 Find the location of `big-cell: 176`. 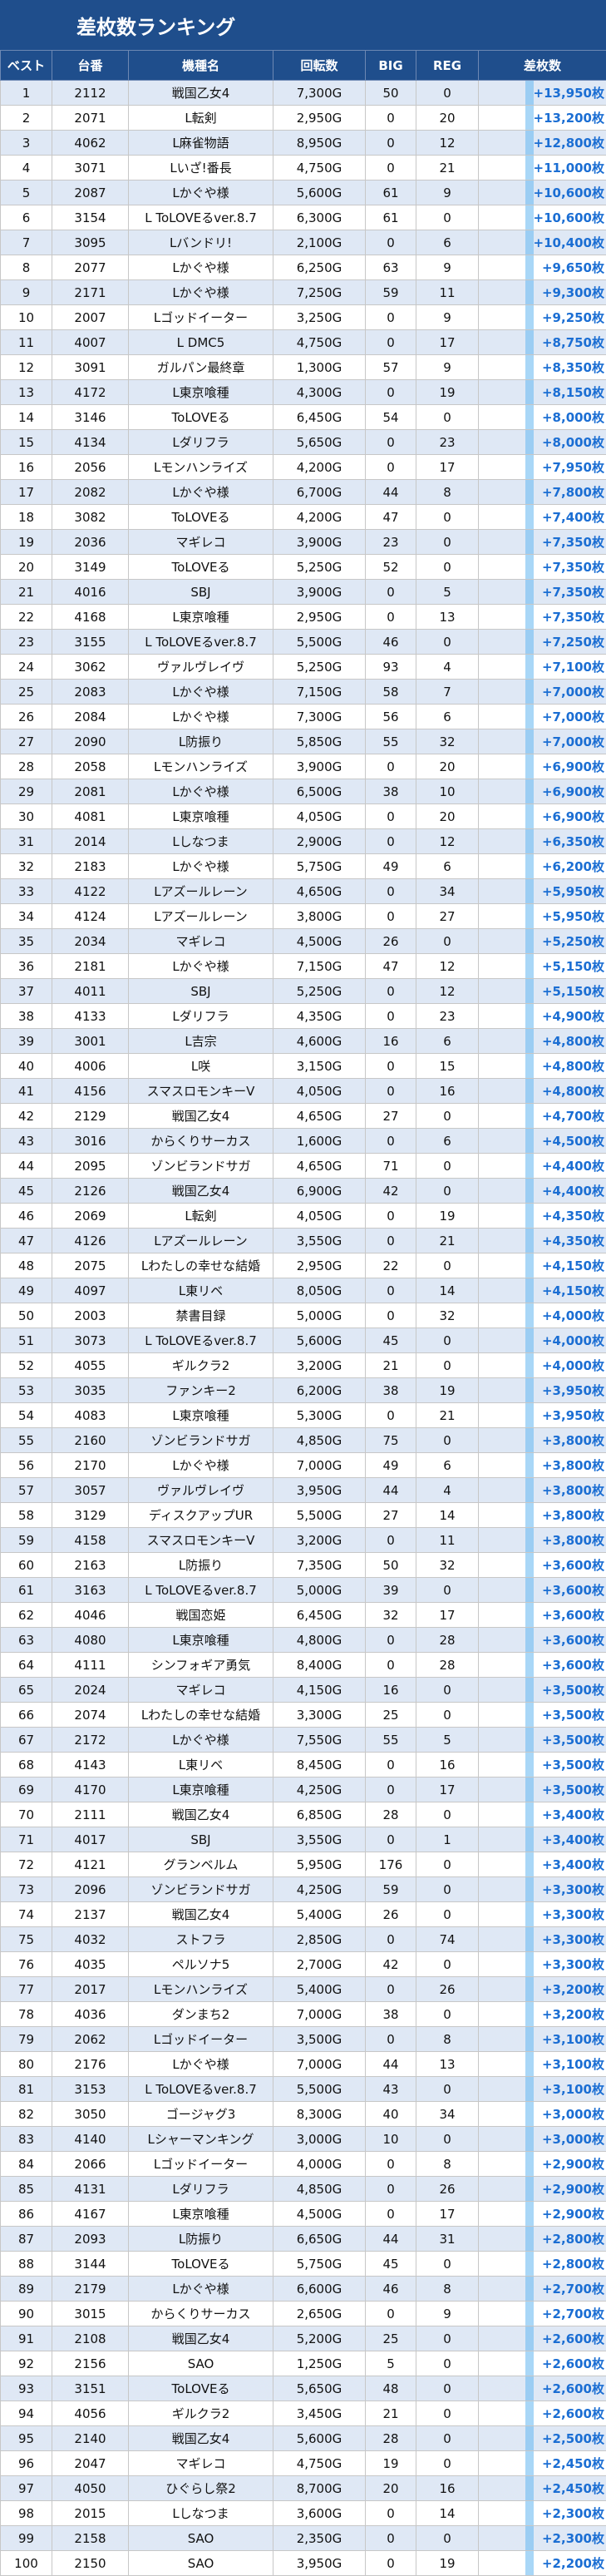

big-cell: 176 is located at coordinates (391, 1864).